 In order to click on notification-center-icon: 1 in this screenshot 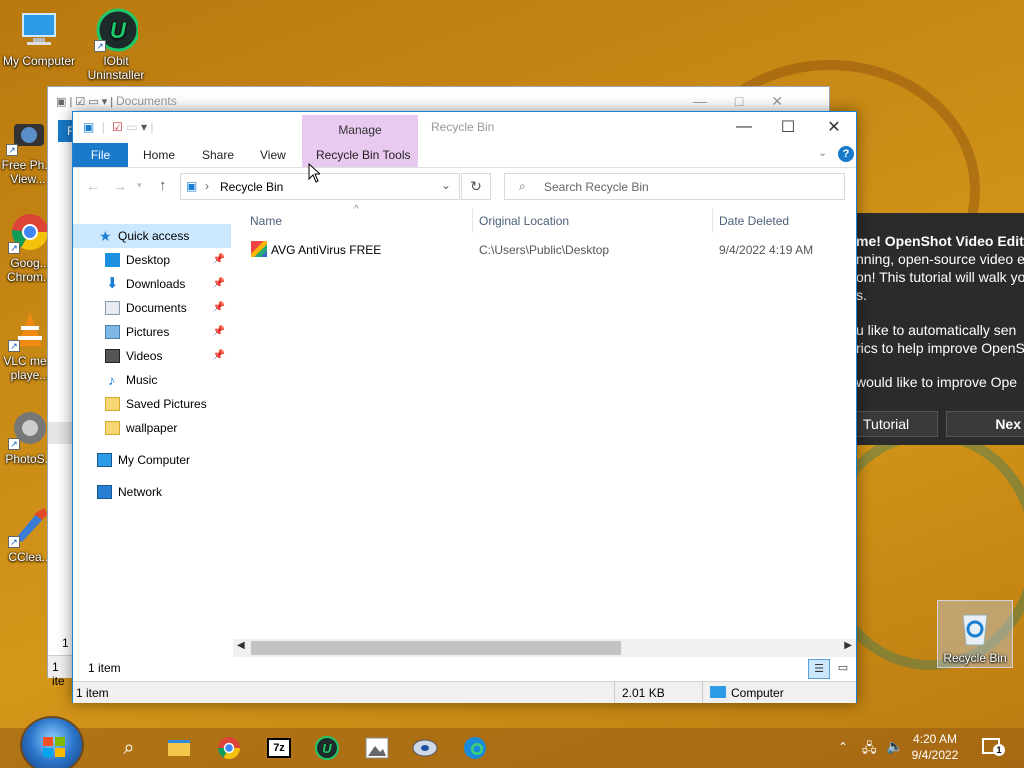, I will do `click(993, 747)`.